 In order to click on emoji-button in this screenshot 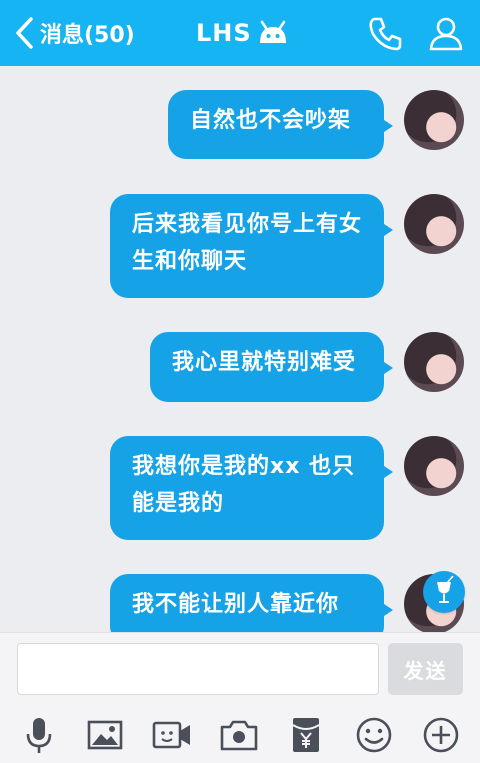, I will do `click(374, 735)`.